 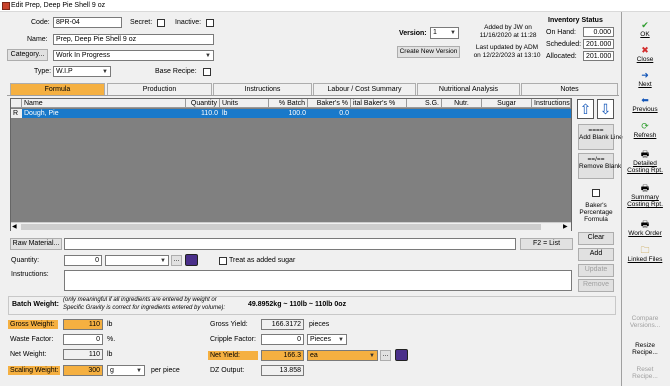 I want to click on previous-button: ⬅ Previous, so click(x=645, y=105).